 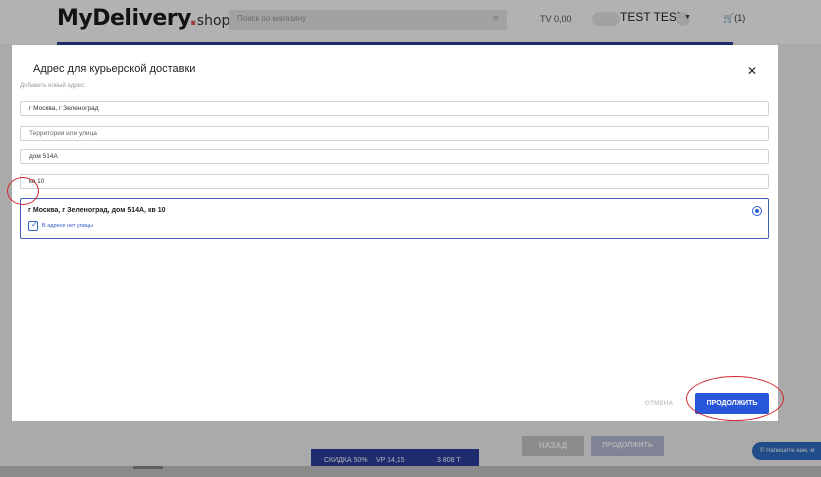 I want to click on checkmark-icon: ✓, so click(x=34, y=224).